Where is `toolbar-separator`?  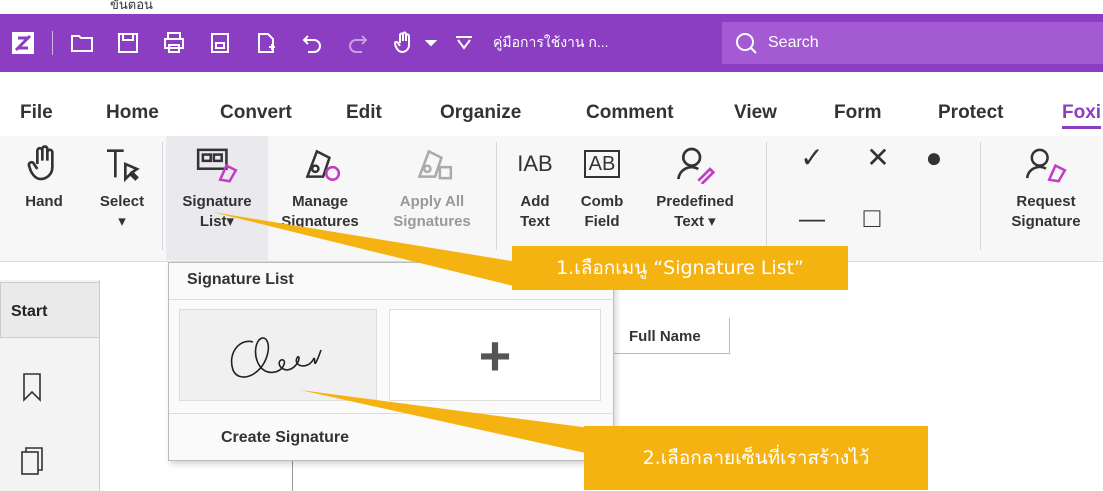
toolbar-separator is located at coordinates (52, 43).